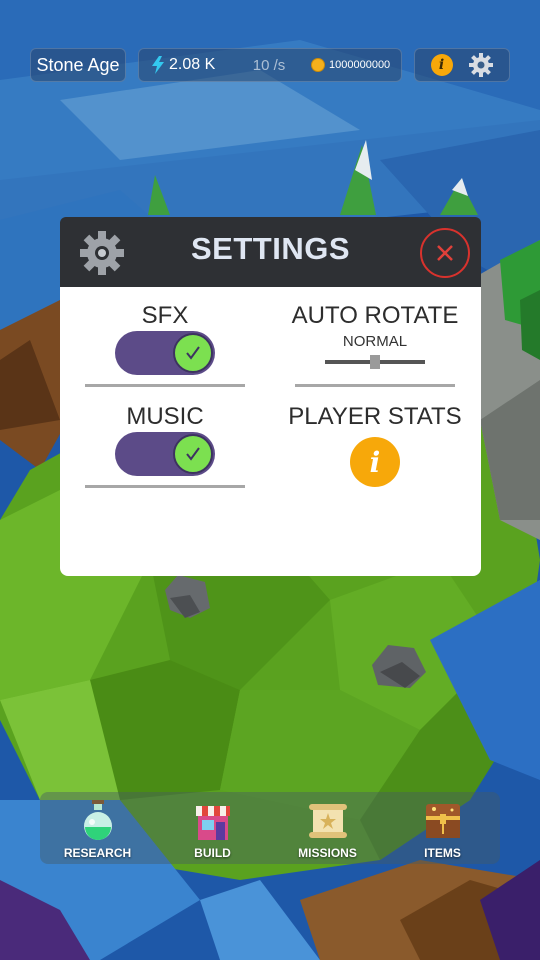 Image resolution: width=540 pixels, height=960 pixels. I want to click on music-toggle-knob, so click(193, 454).